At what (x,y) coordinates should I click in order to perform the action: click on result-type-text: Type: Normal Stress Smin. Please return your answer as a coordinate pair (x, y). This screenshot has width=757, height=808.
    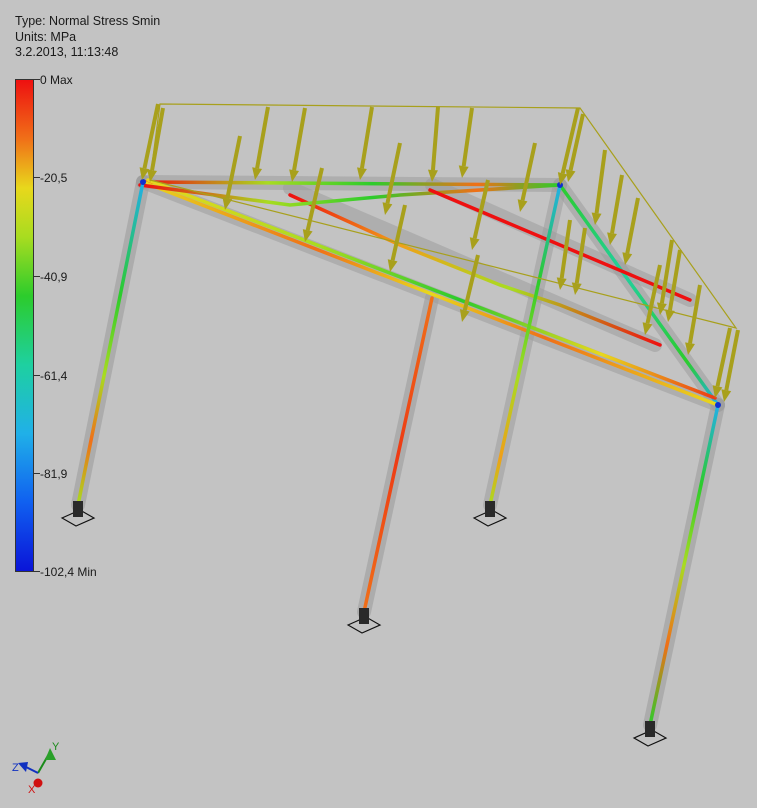
    Looking at the image, I should click on (88, 21).